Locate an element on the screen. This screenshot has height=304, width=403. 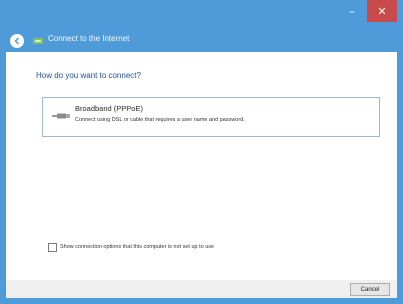
show-options-checkbox is located at coordinates (52, 247).